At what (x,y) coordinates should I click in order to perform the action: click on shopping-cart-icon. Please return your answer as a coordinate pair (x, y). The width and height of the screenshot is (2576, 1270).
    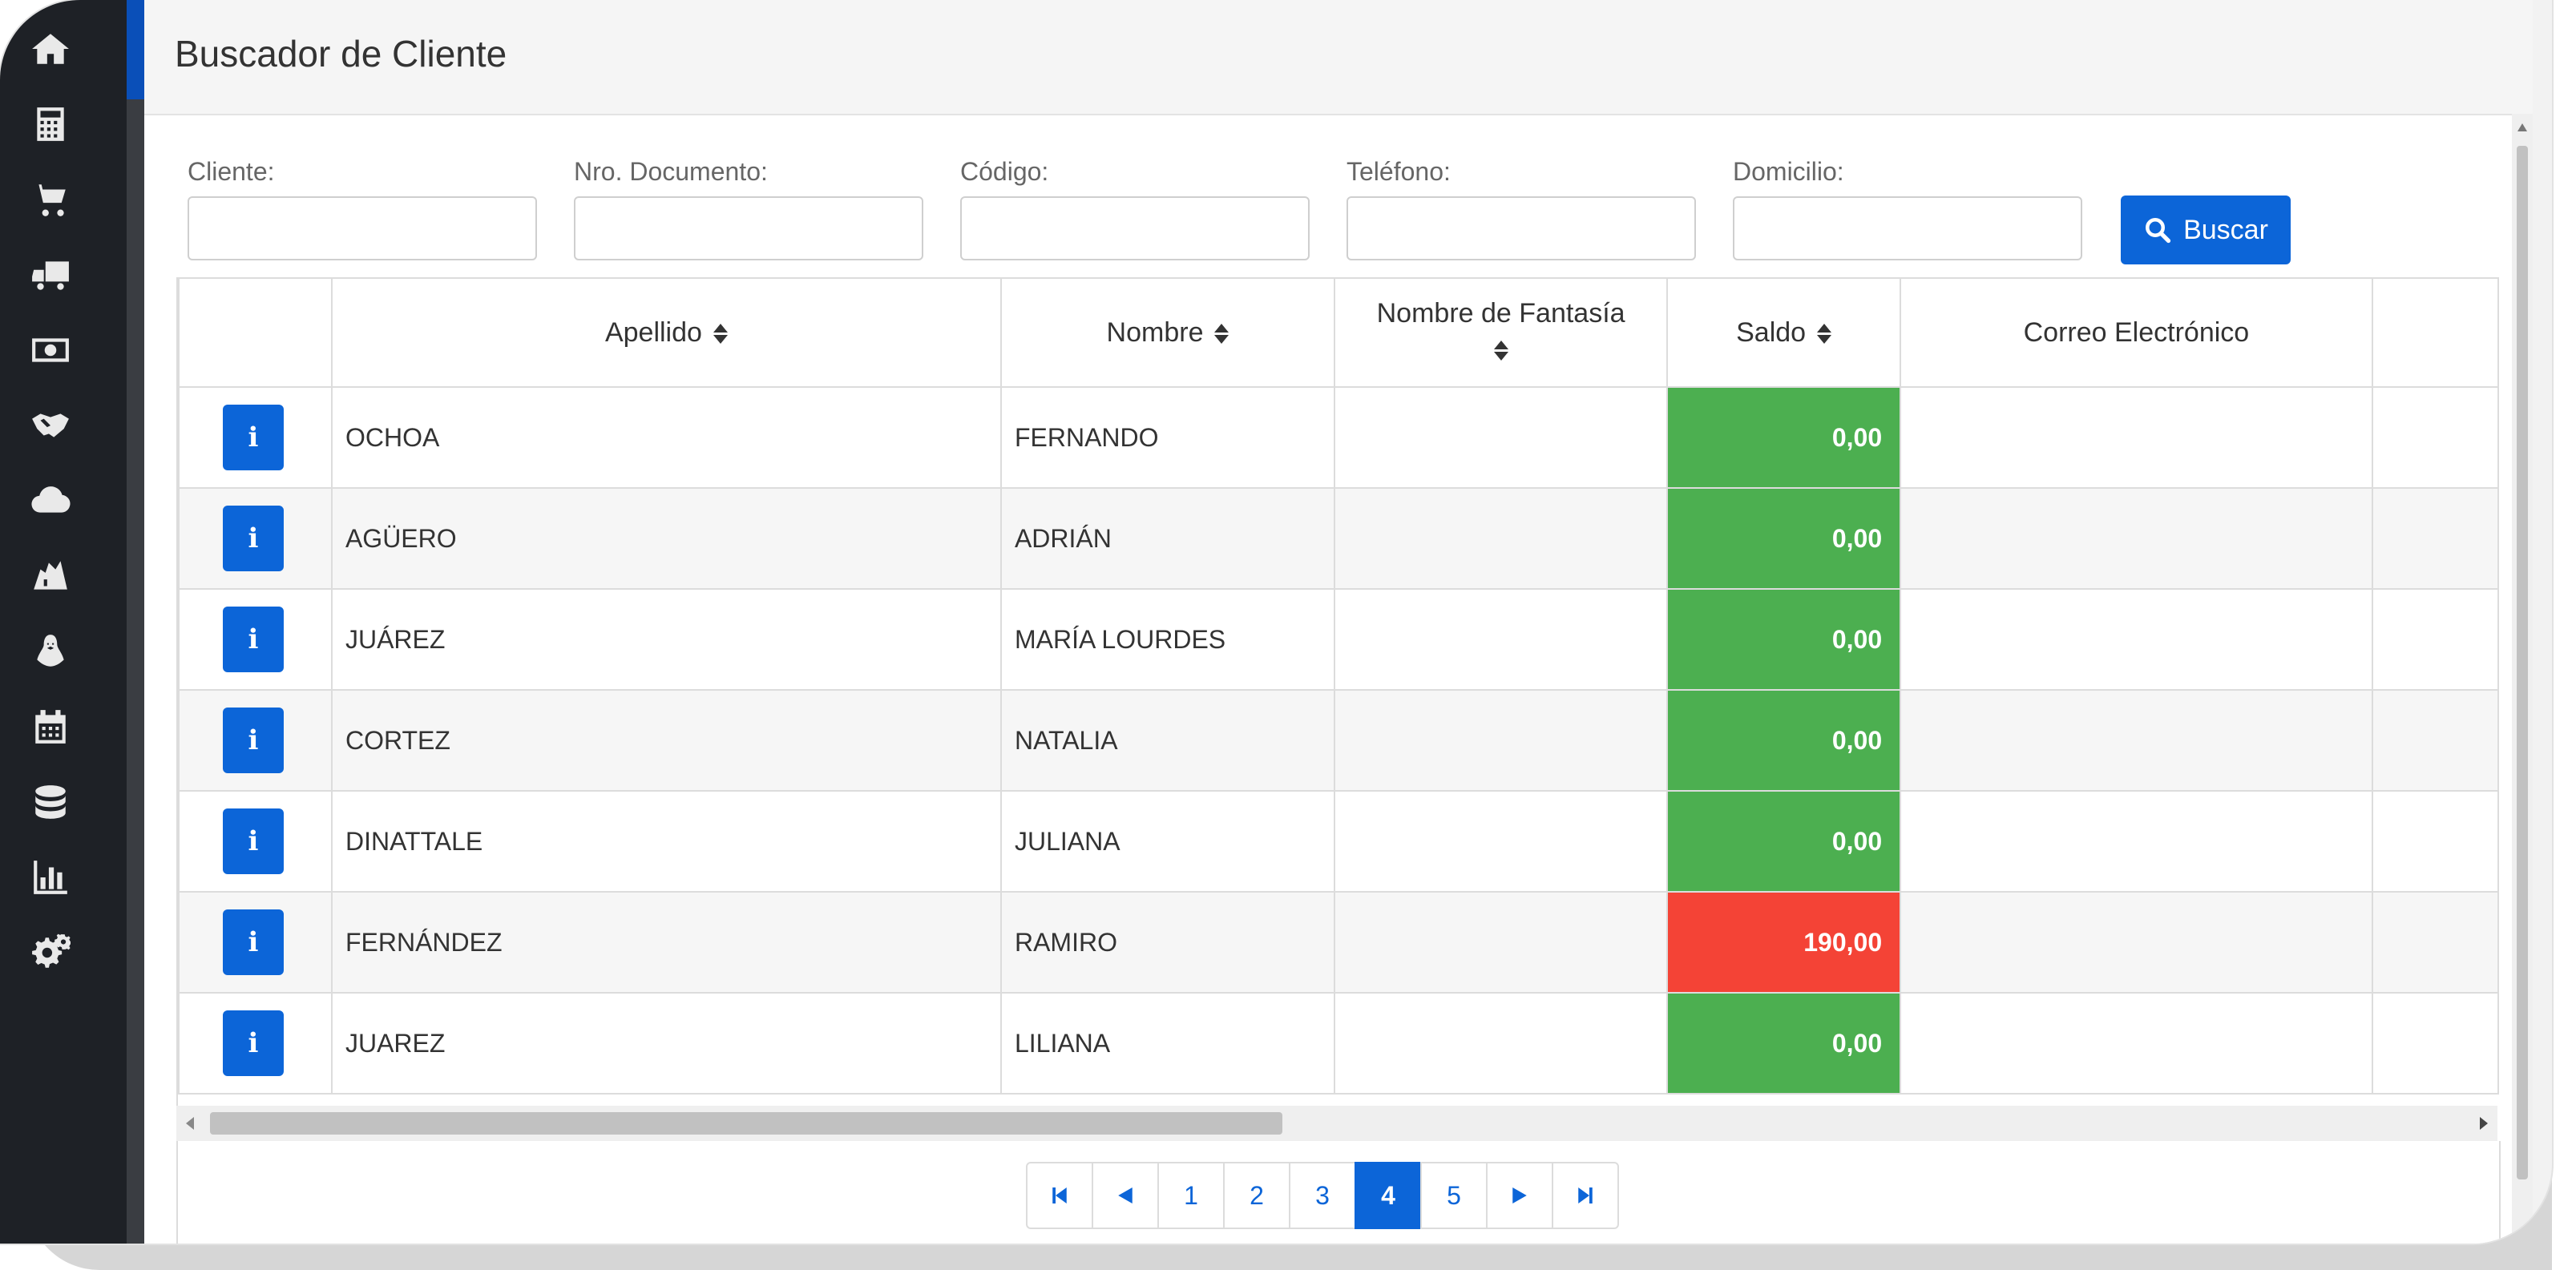
    Looking at the image, I should click on (51, 199).